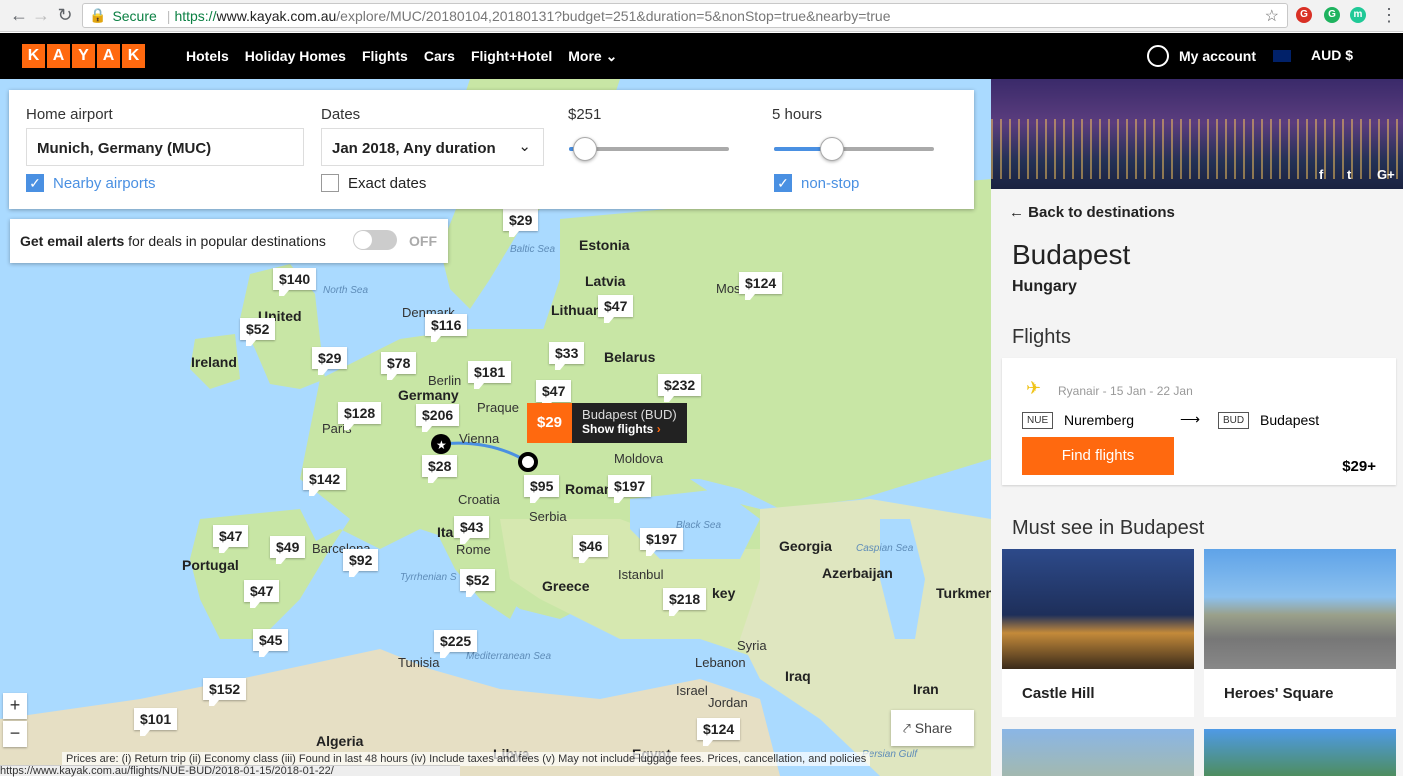 Image resolution: width=1403 pixels, height=777 pixels. What do you see at coordinates (15, 734) in the screenshot?
I see `zoom-out-button: −` at bounding box center [15, 734].